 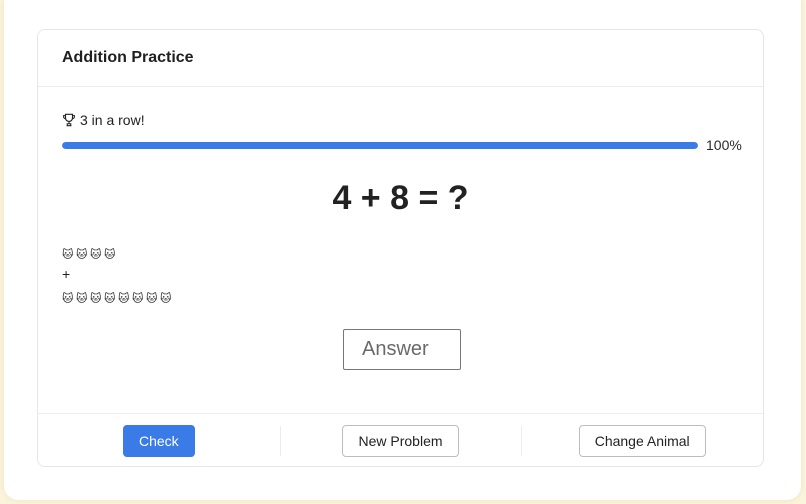 What do you see at coordinates (66, 274) in the screenshot?
I see `plus-sign: +` at bounding box center [66, 274].